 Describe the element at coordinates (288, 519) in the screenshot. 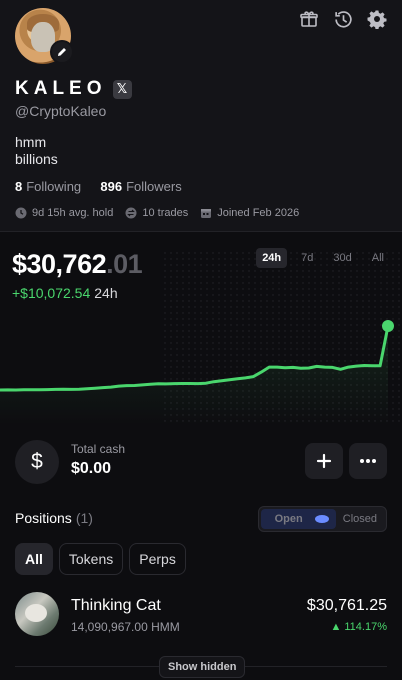

I see `toggle-open-label: Open` at that location.